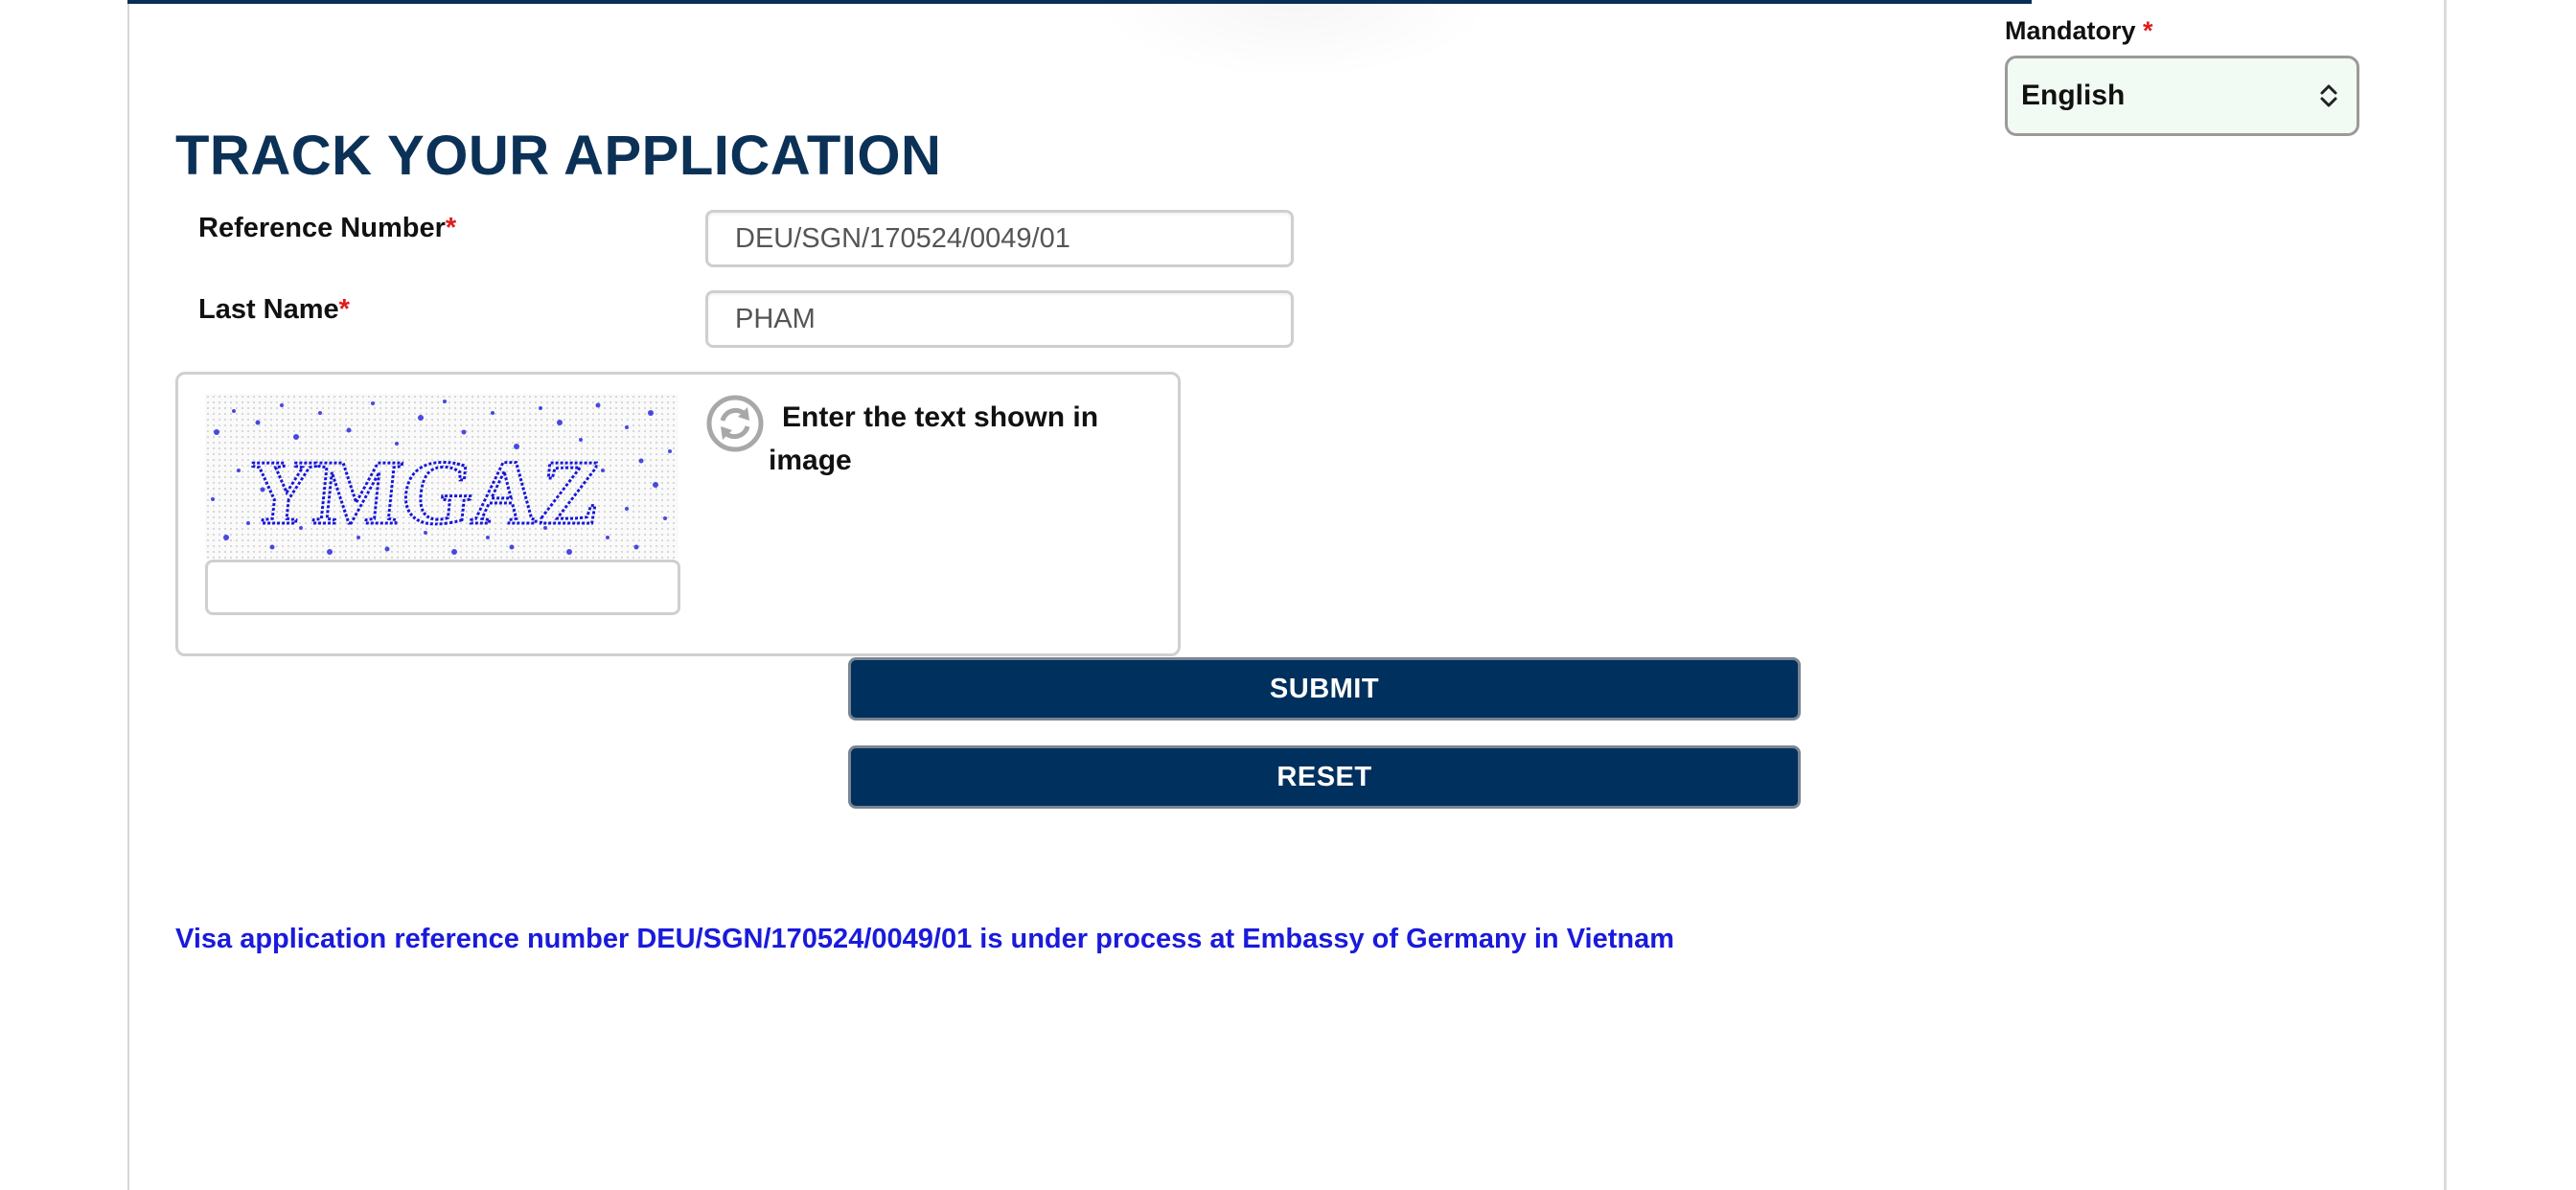  What do you see at coordinates (1079, 2) in the screenshot?
I see `header-bar` at bounding box center [1079, 2].